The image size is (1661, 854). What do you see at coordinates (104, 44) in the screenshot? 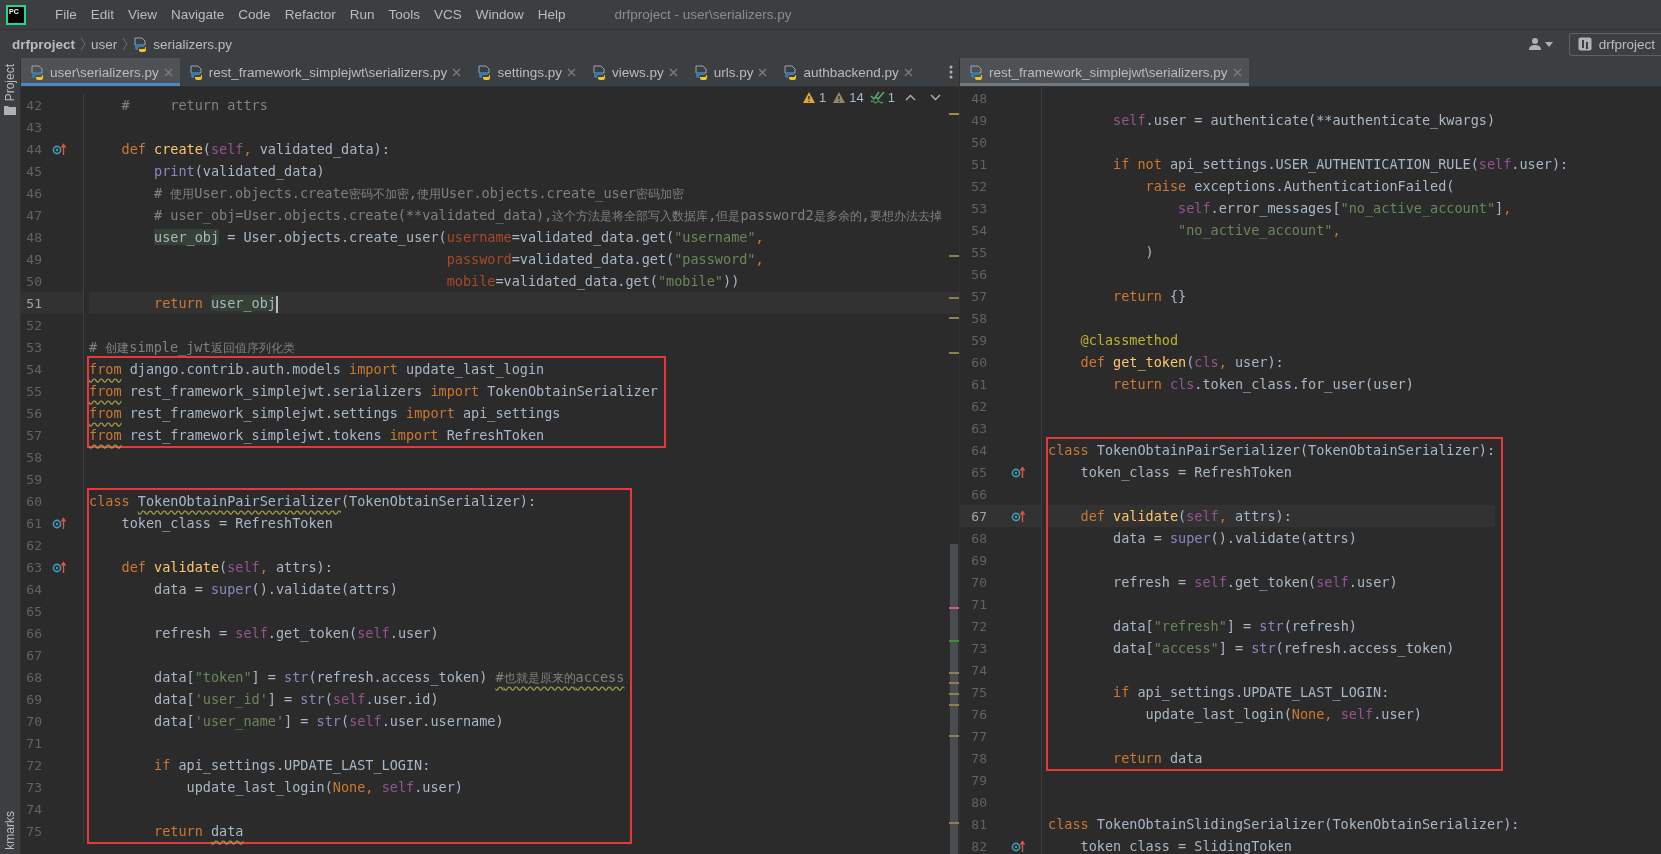
I see `breadcrumb-item: user` at bounding box center [104, 44].